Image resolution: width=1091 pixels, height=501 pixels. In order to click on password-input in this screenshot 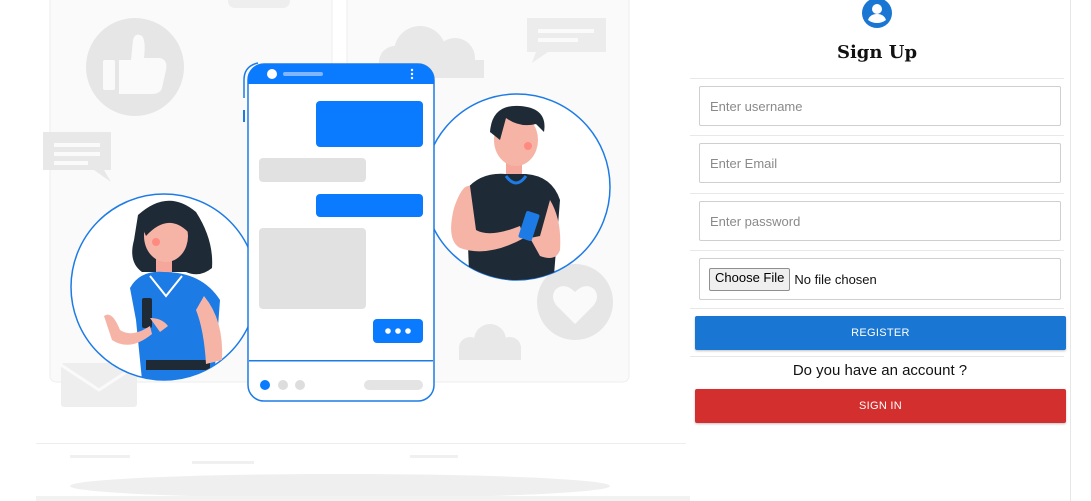, I will do `click(880, 221)`.